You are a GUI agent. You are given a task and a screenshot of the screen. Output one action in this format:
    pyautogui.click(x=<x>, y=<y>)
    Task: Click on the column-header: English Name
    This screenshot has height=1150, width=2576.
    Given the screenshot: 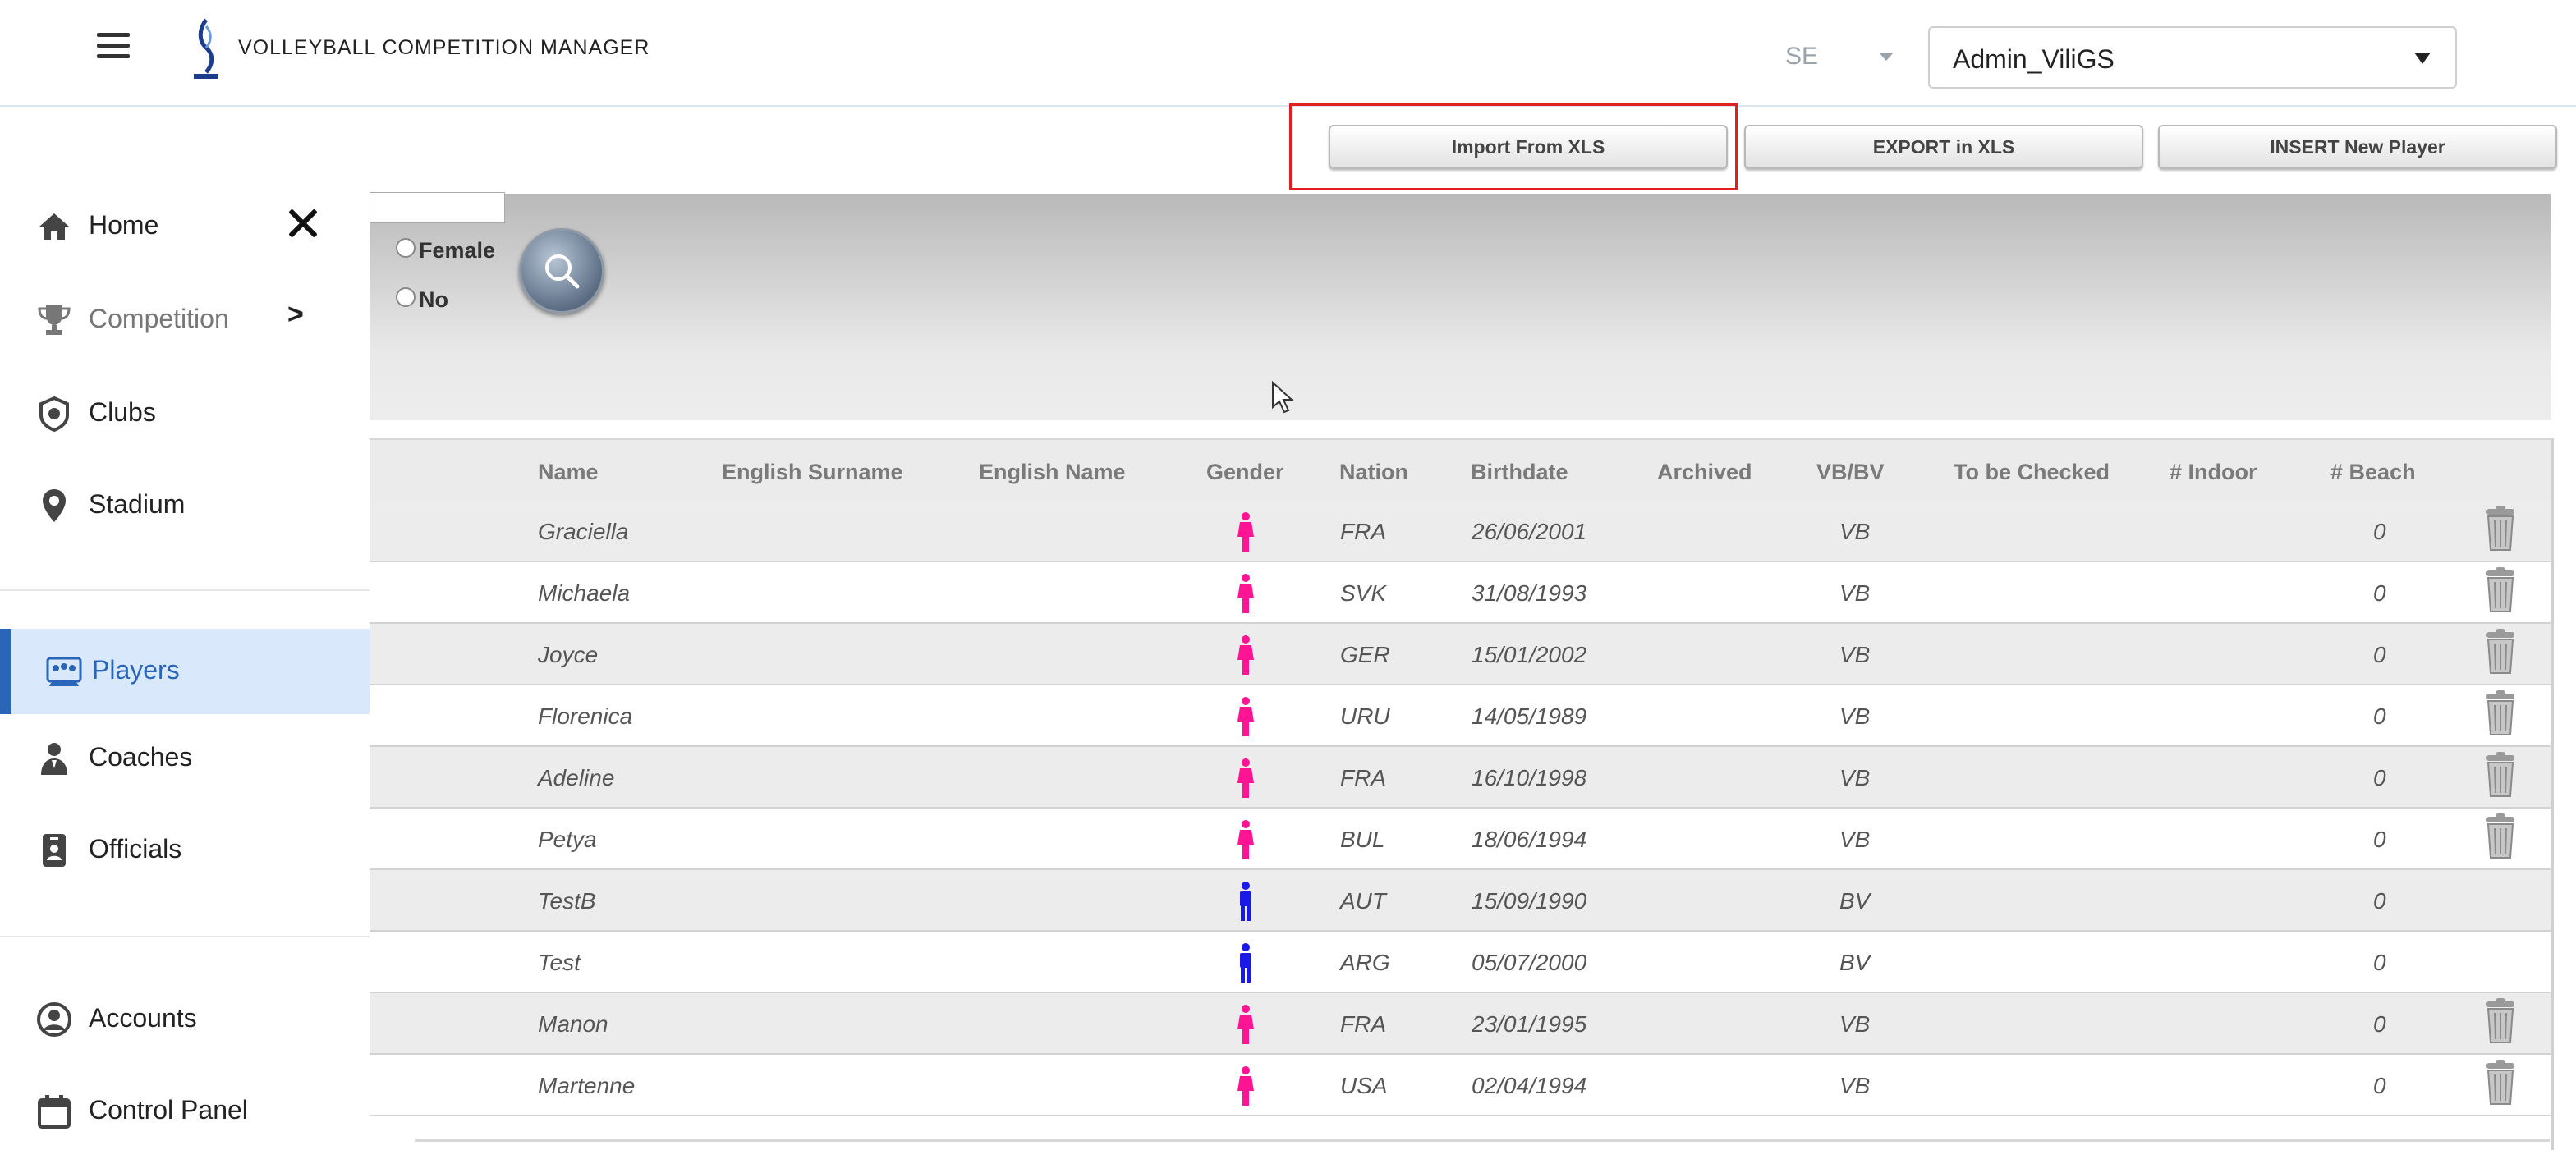 What is the action you would take?
    pyautogui.click(x=1052, y=472)
    